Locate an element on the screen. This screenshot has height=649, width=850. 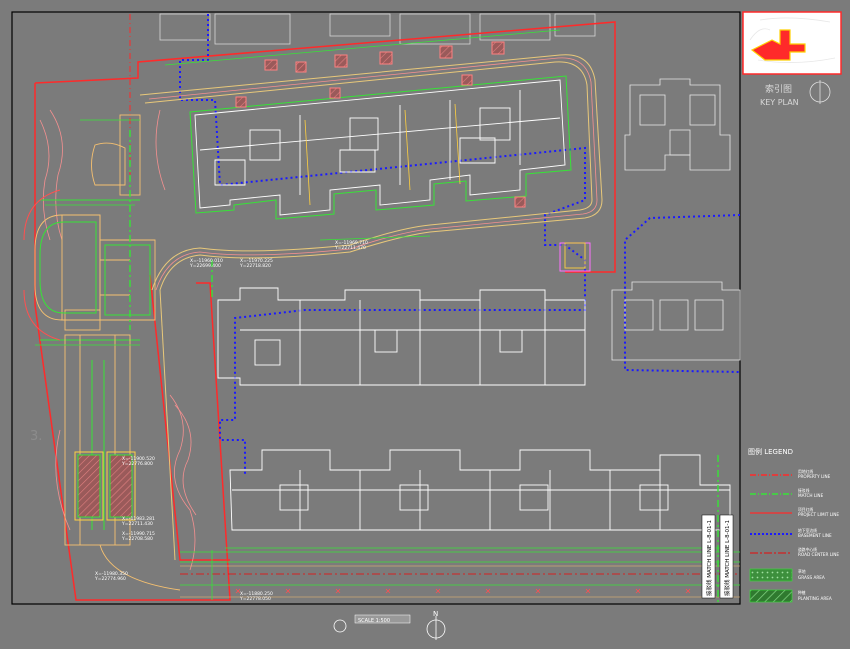
match-line-note-1: 接驳线 MATCH LINE L-8-01-1 is located at coordinates (709, 558).